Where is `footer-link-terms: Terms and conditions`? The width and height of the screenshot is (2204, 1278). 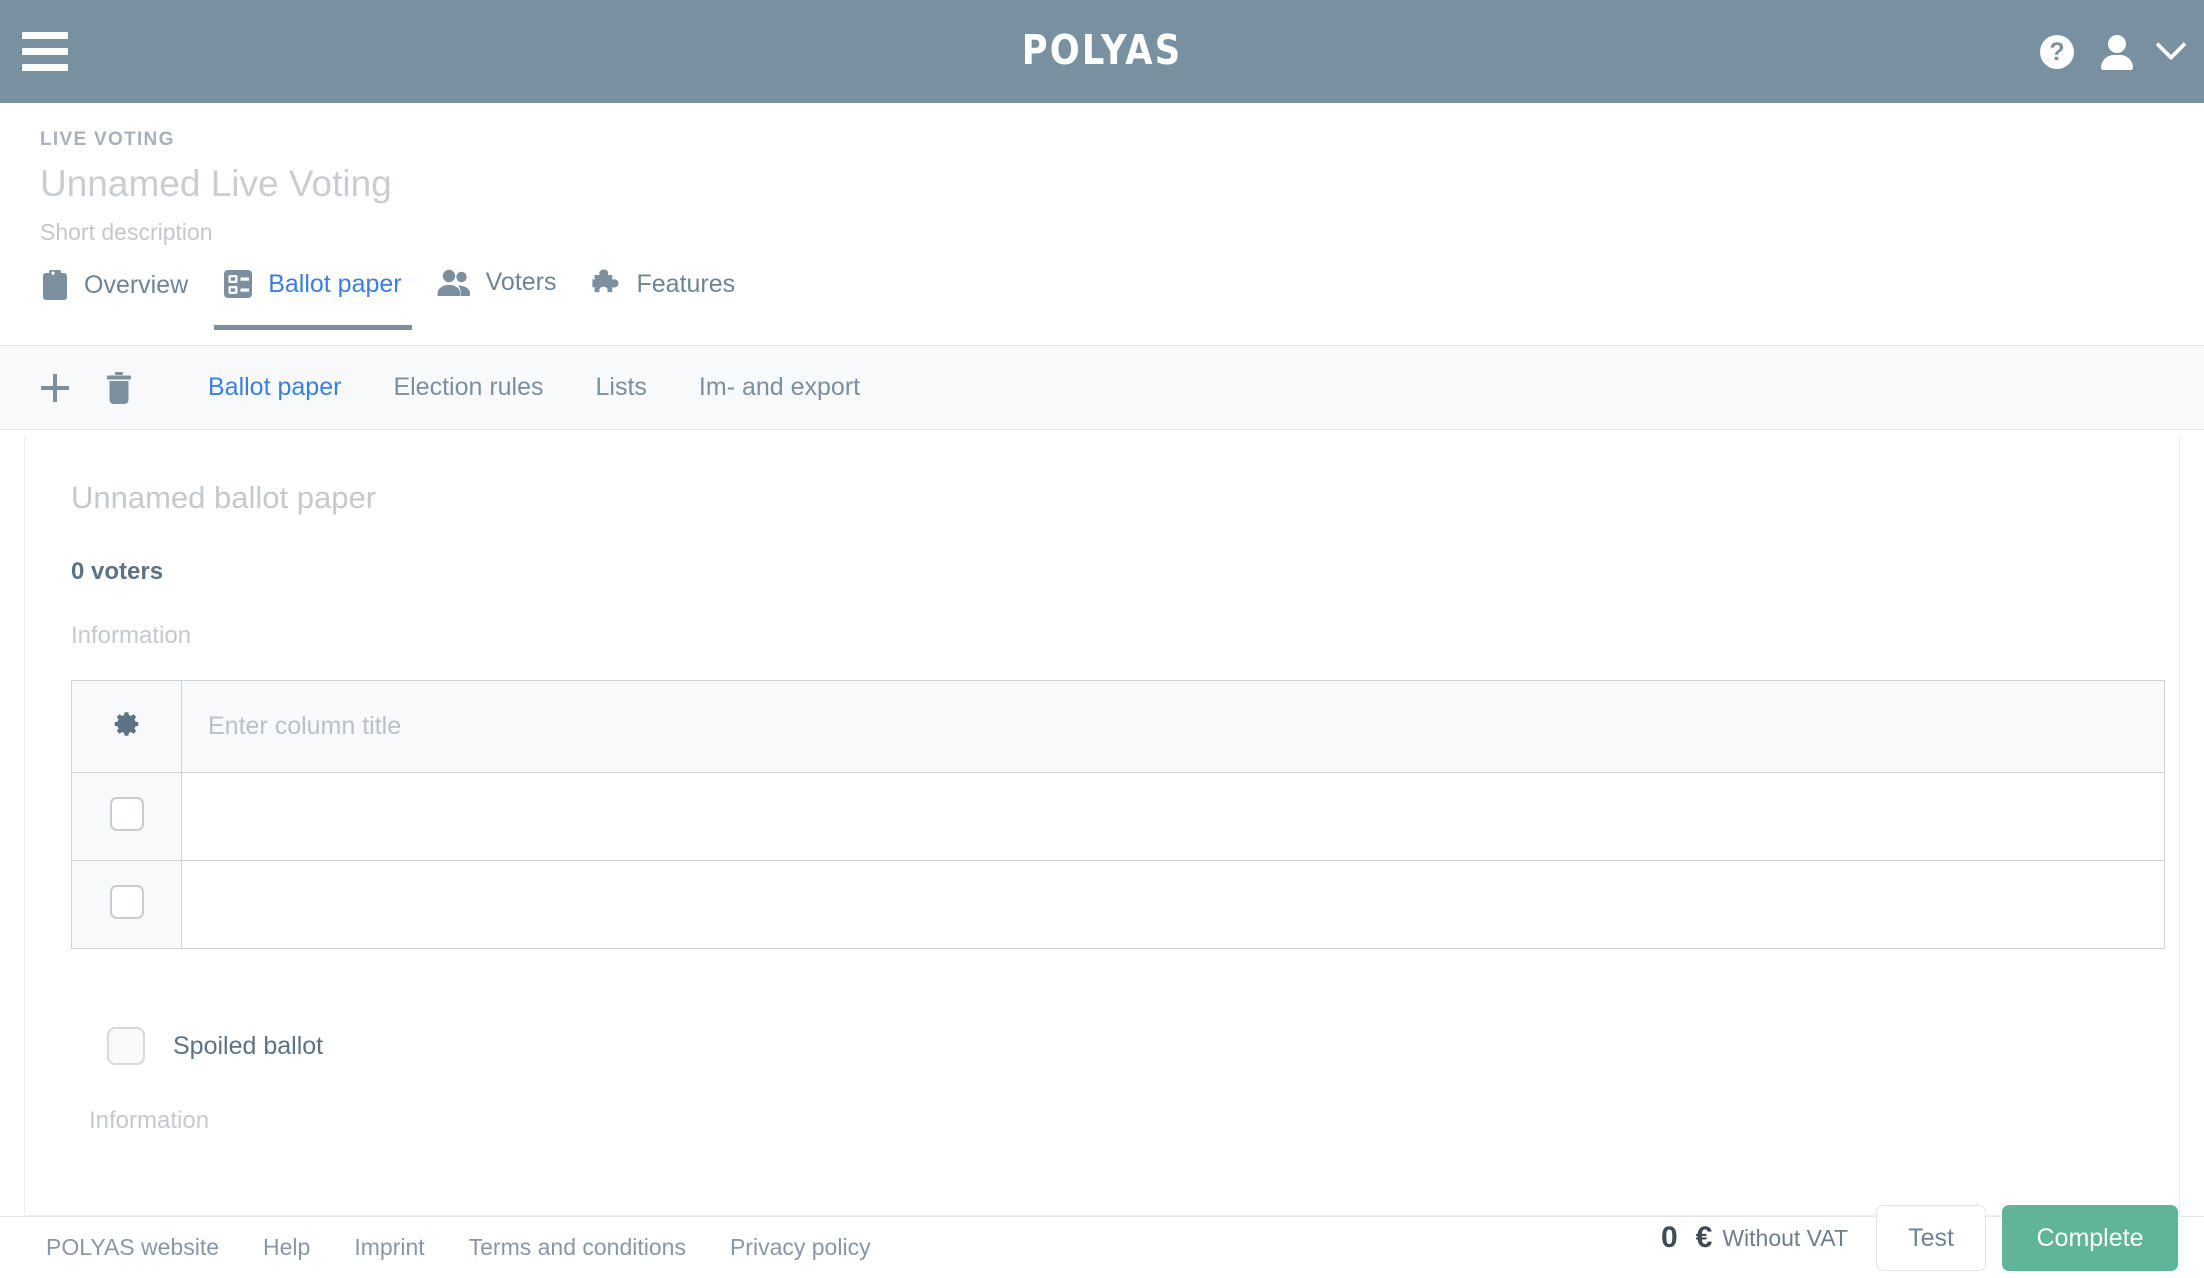
footer-link-terms: Terms and conditions is located at coordinates (577, 1247).